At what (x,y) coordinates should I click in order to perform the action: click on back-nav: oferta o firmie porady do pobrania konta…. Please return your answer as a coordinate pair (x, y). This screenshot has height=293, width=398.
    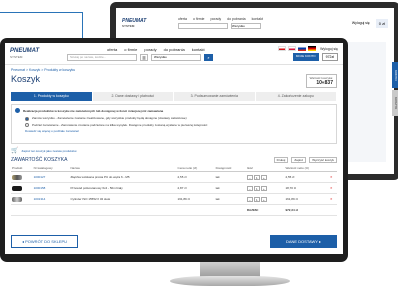
    Looking at the image, I should click on (262, 19).